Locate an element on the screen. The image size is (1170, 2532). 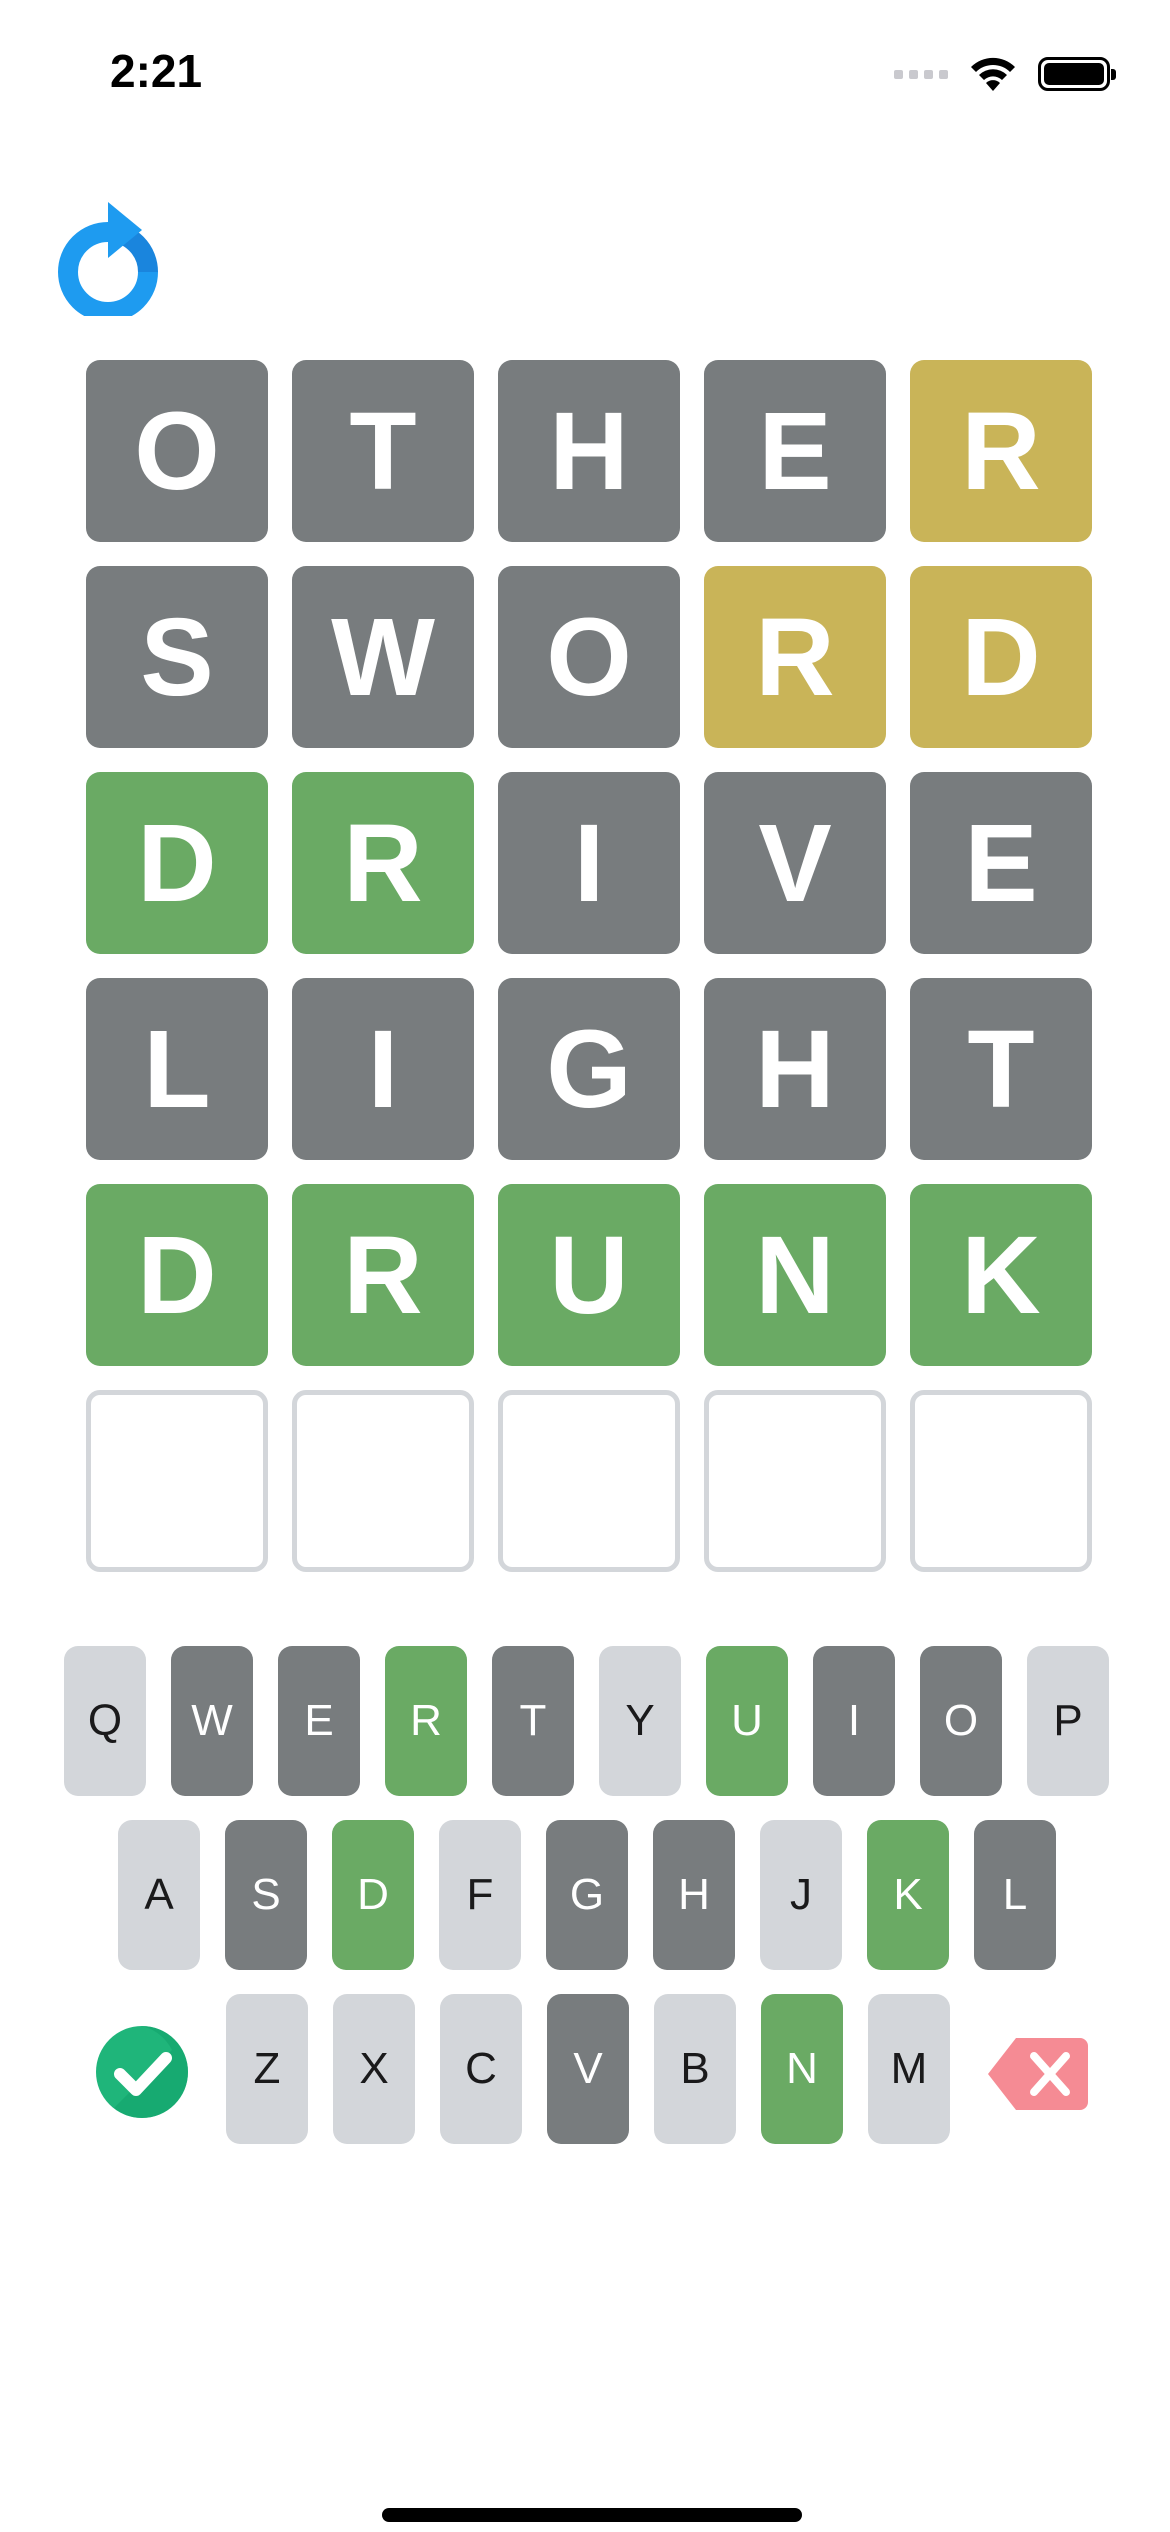
key-i: I is located at coordinates (854, 1721).